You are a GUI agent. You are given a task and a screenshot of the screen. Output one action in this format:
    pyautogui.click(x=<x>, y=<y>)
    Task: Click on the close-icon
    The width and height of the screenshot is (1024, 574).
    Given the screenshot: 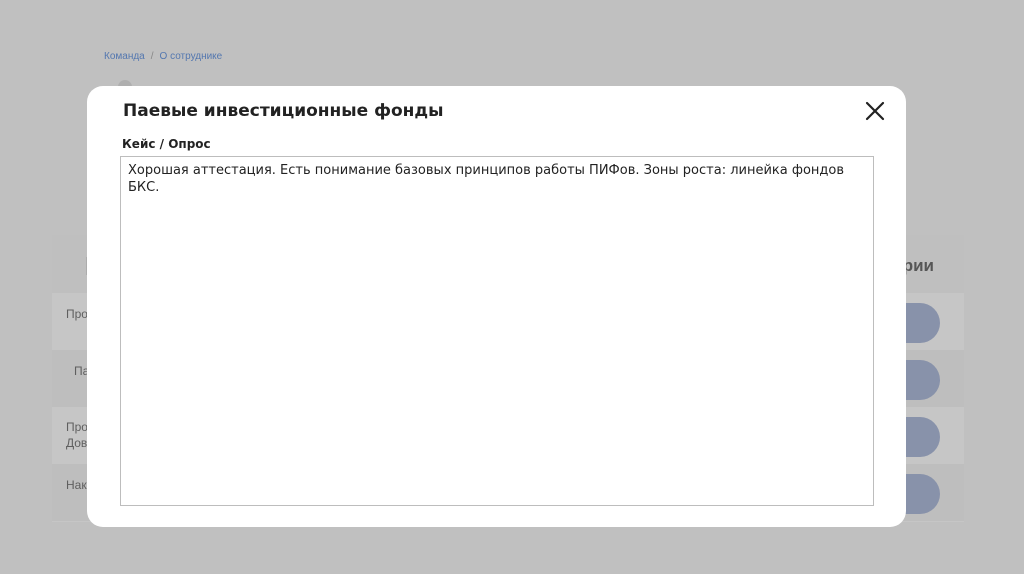 What is the action you would take?
    pyautogui.click(x=875, y=111)
    